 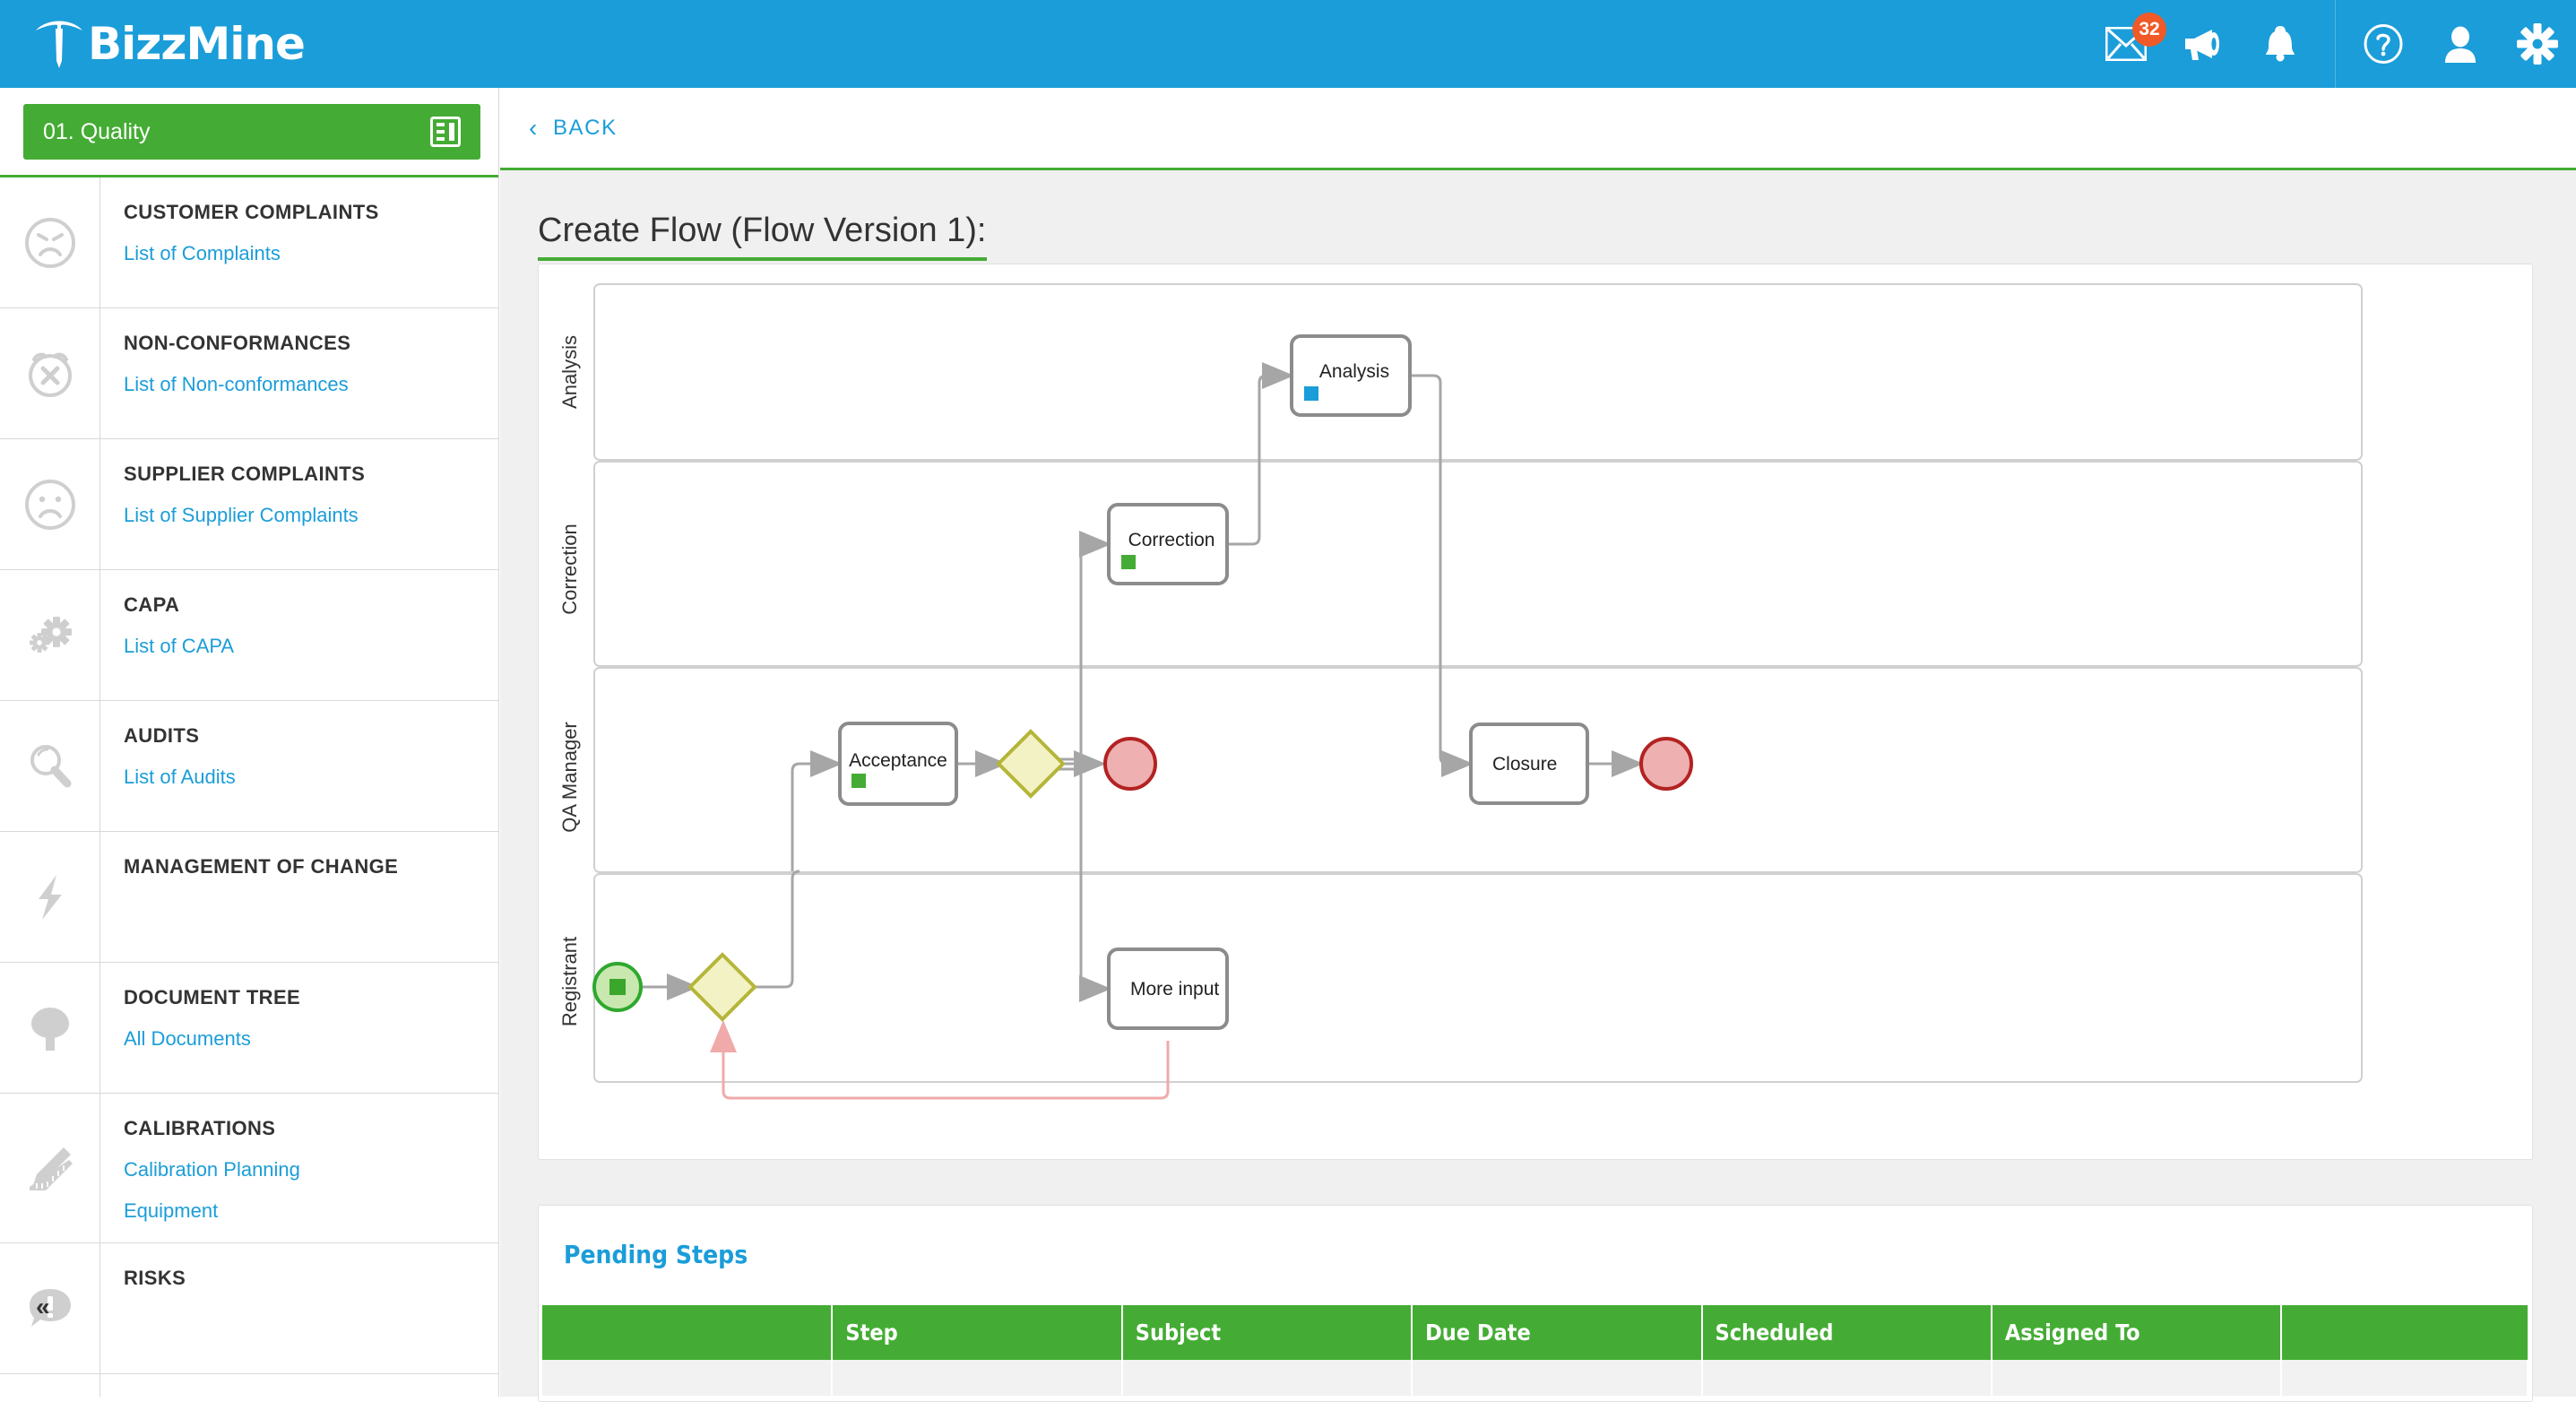 I want to click on tree-icon, so click(x=50, y=1028).